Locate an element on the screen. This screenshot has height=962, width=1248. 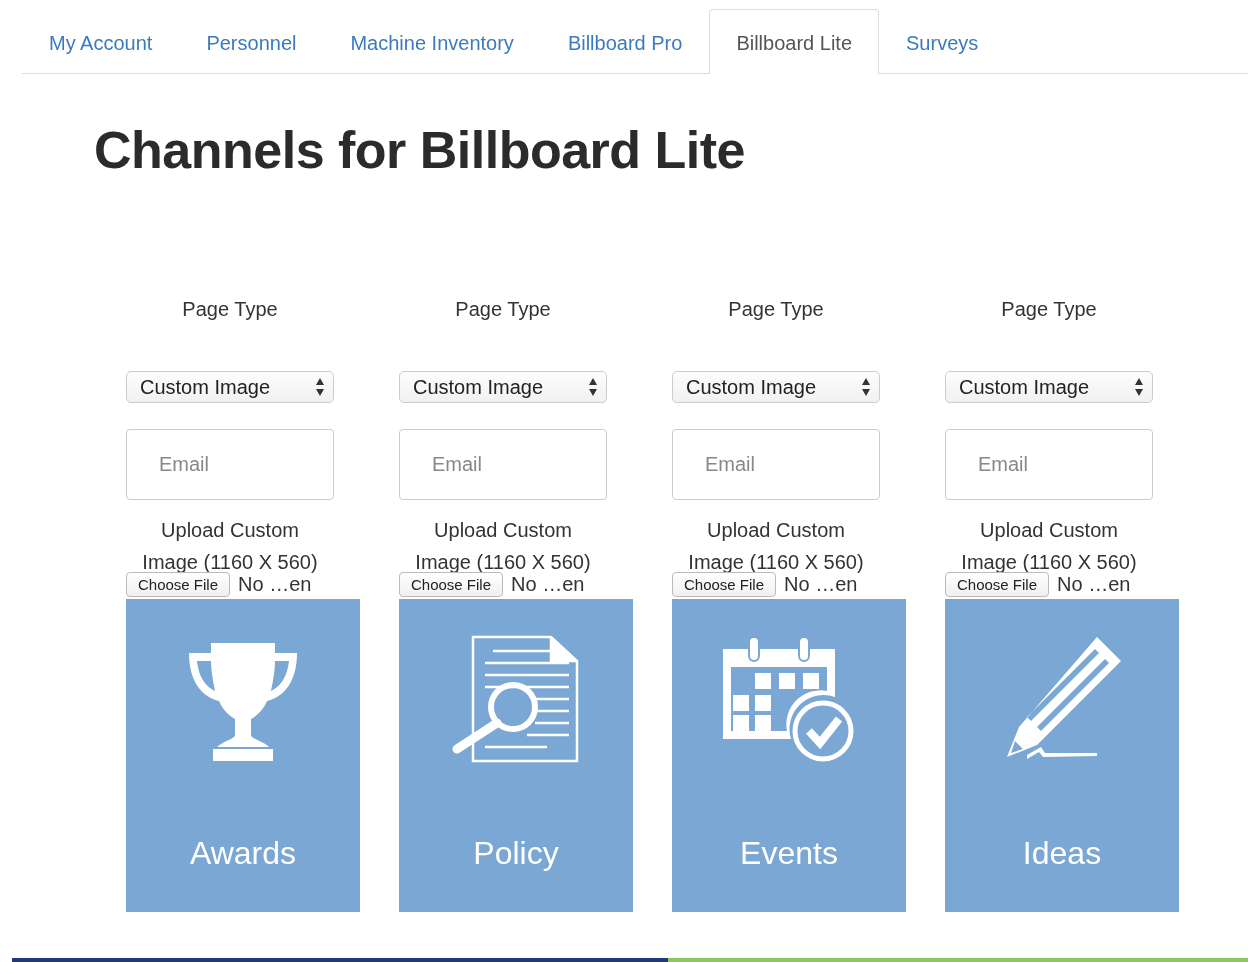
tab: My Account is located at coordinates (101, 41).